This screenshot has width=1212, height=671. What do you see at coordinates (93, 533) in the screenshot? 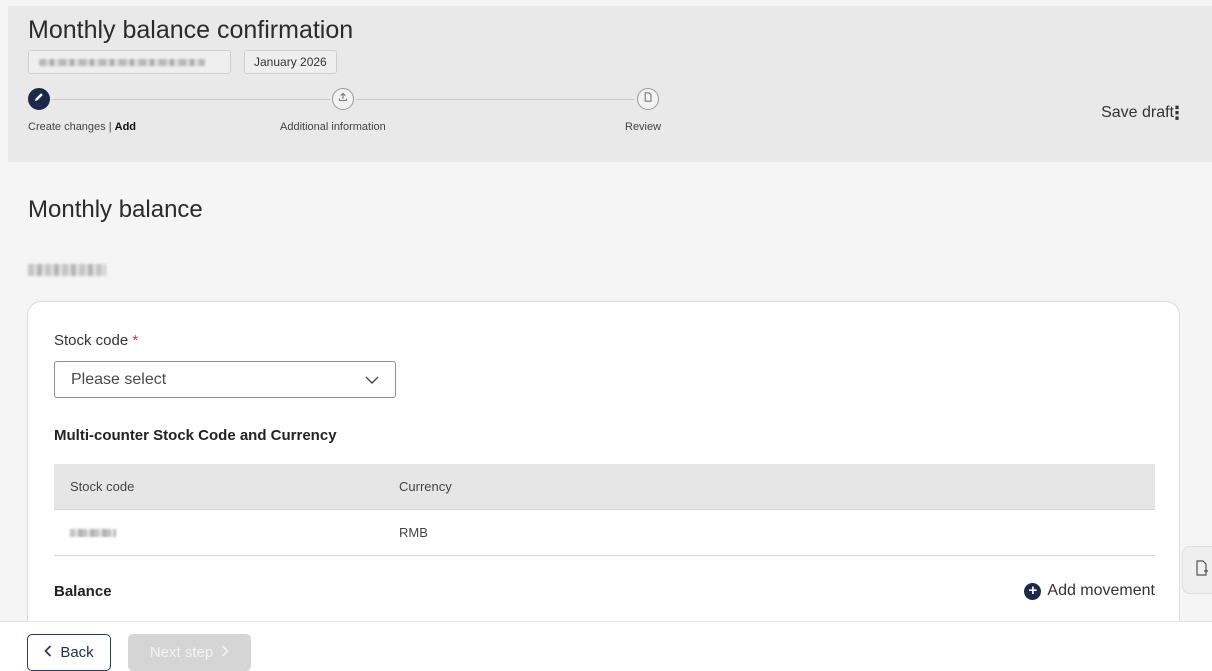
I see `redacted-stock-code` at bounding box center [93, 533].